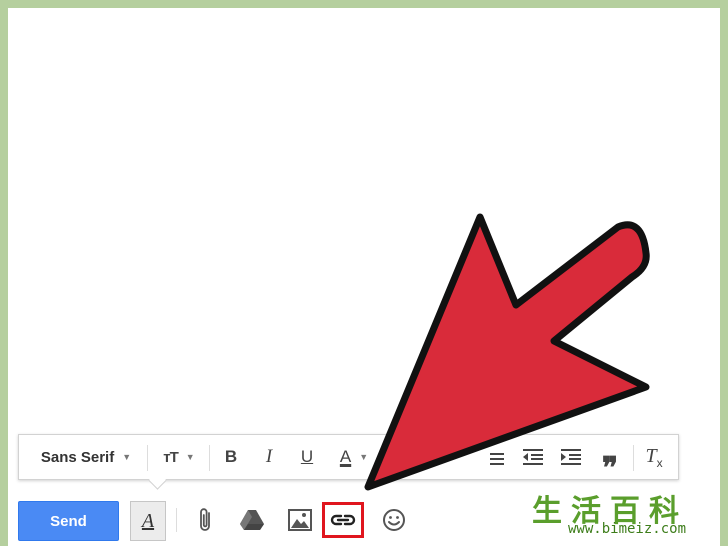  Describe the element at coordinates (269, 457) in the screenshot. I see `italic-button: I` at that location.